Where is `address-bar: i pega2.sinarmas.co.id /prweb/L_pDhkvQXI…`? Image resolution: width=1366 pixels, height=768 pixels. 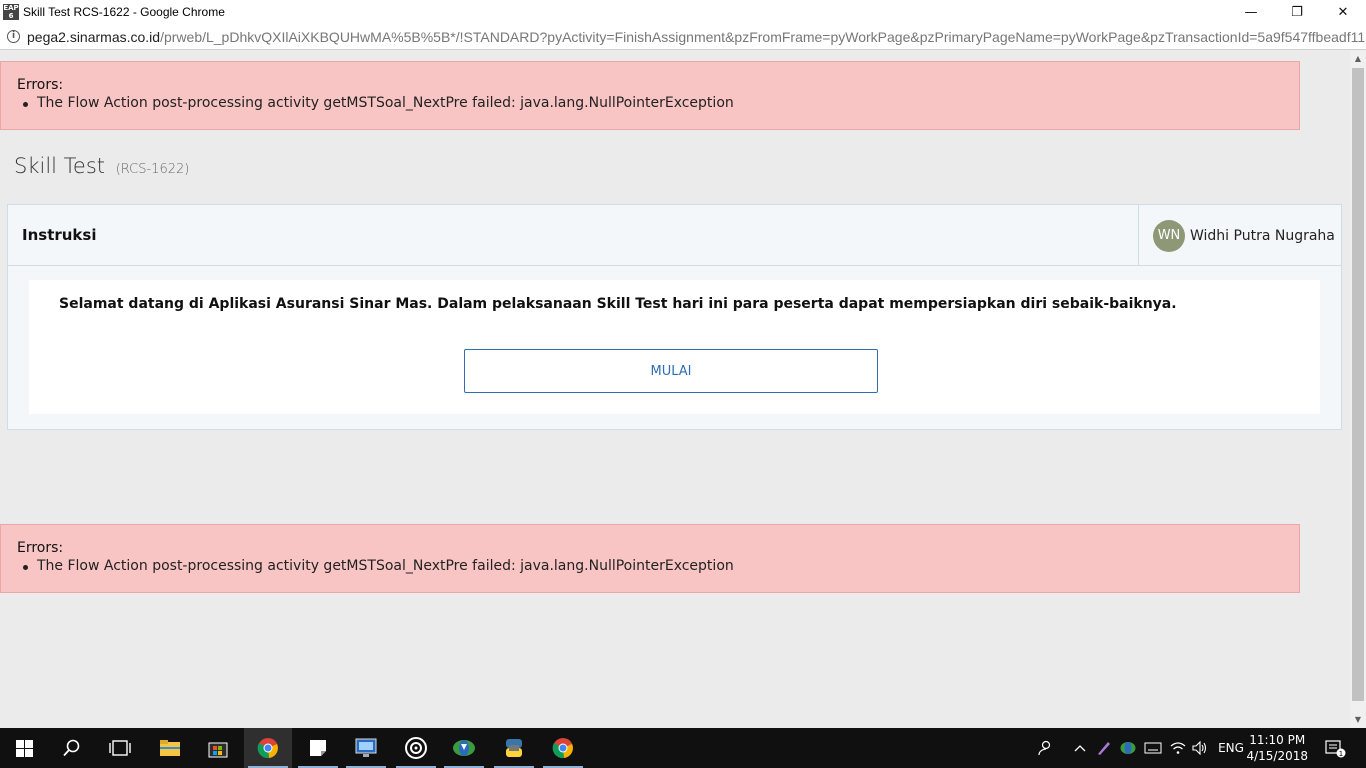 address-bar: i pega2.sinarmas.co.id /prweb/L_pDhkvQXI… is located at coordinates (683, 37).